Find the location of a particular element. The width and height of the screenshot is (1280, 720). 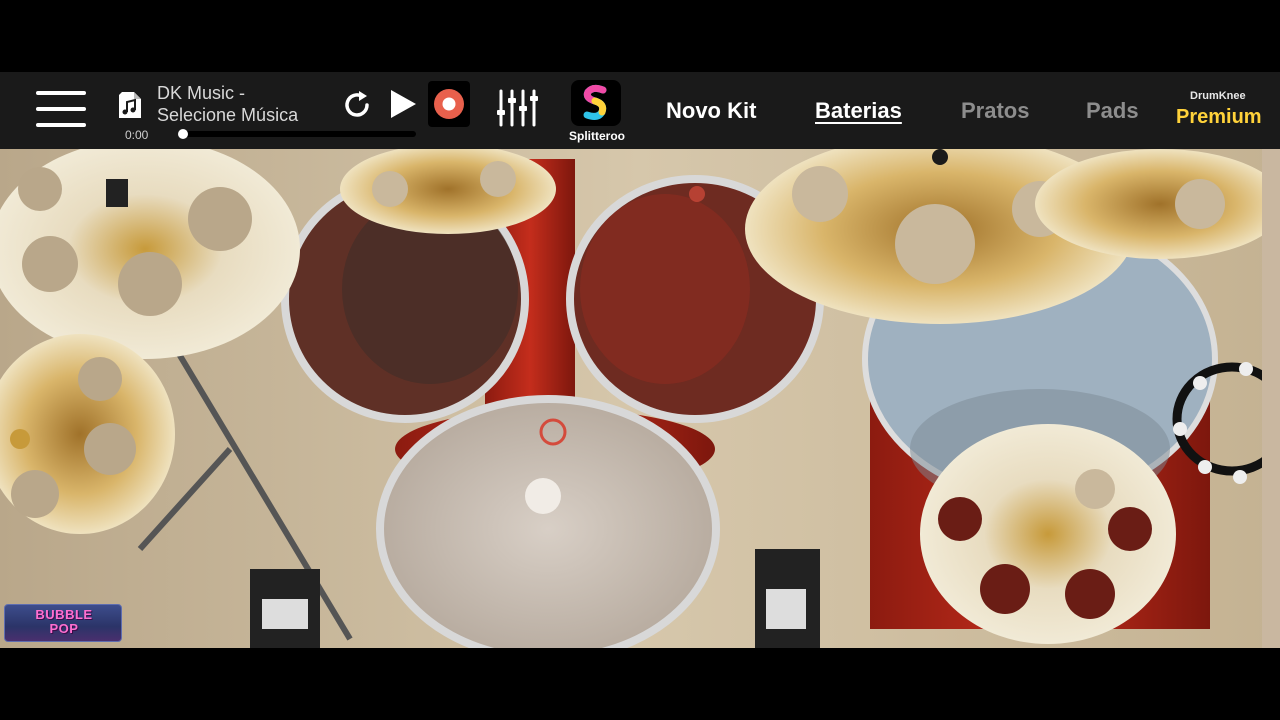

hamburger-menu-icon is located at coordinates (61, 93).